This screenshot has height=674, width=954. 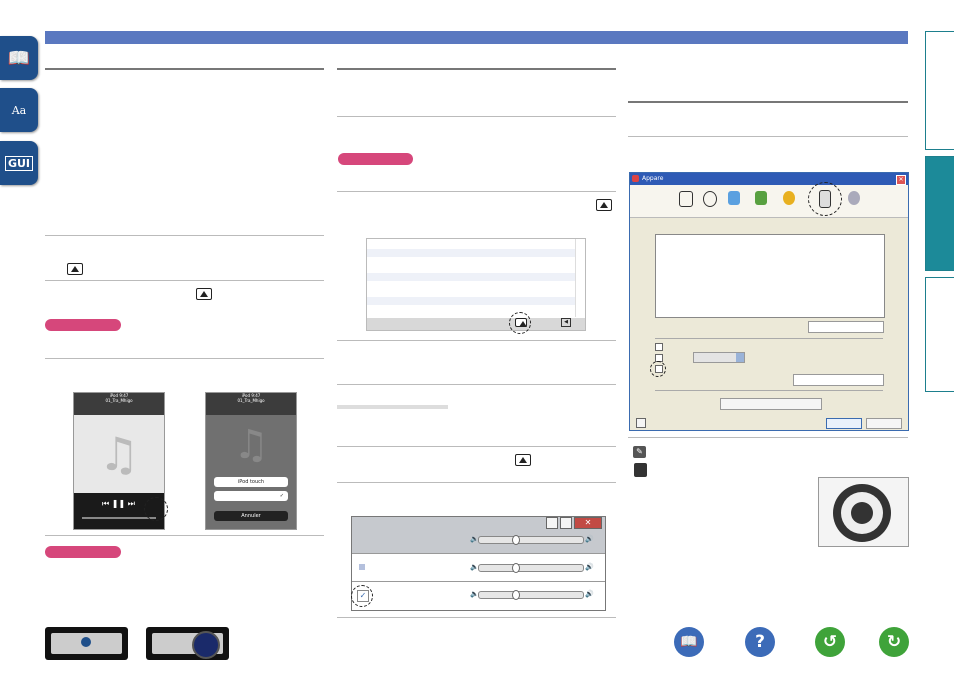 What do you see at coordinates (187, 643) in the screenshot?
I see `device-projector-button` at bounding box center [187, 643].